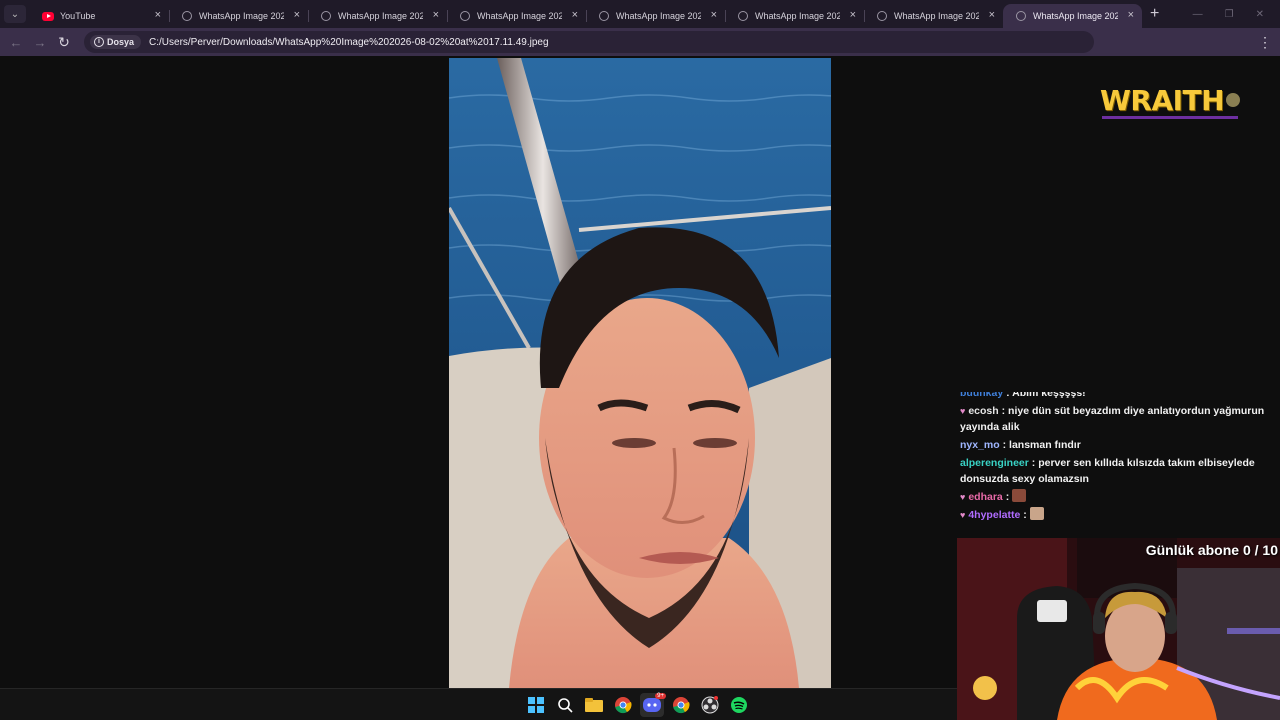 The height and width of the screenshot is (720, 1280). I want to click on chat-message: ♥ 4hypelatte :, so click(1116, 515).